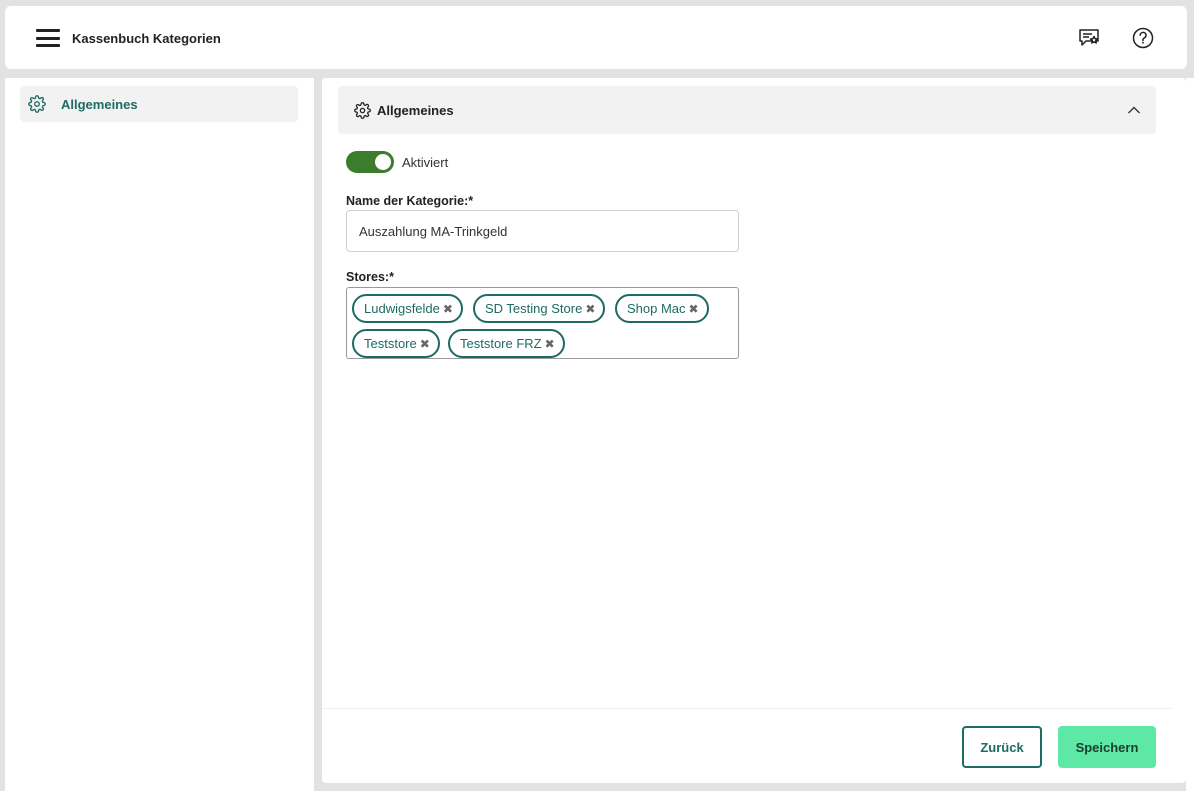 The width and height of the screenshot is (1194, 791). Describe the element at coordinates (539, 308) in the screenshot. I see `store-chip: SD Testing Store ✖` at that location.